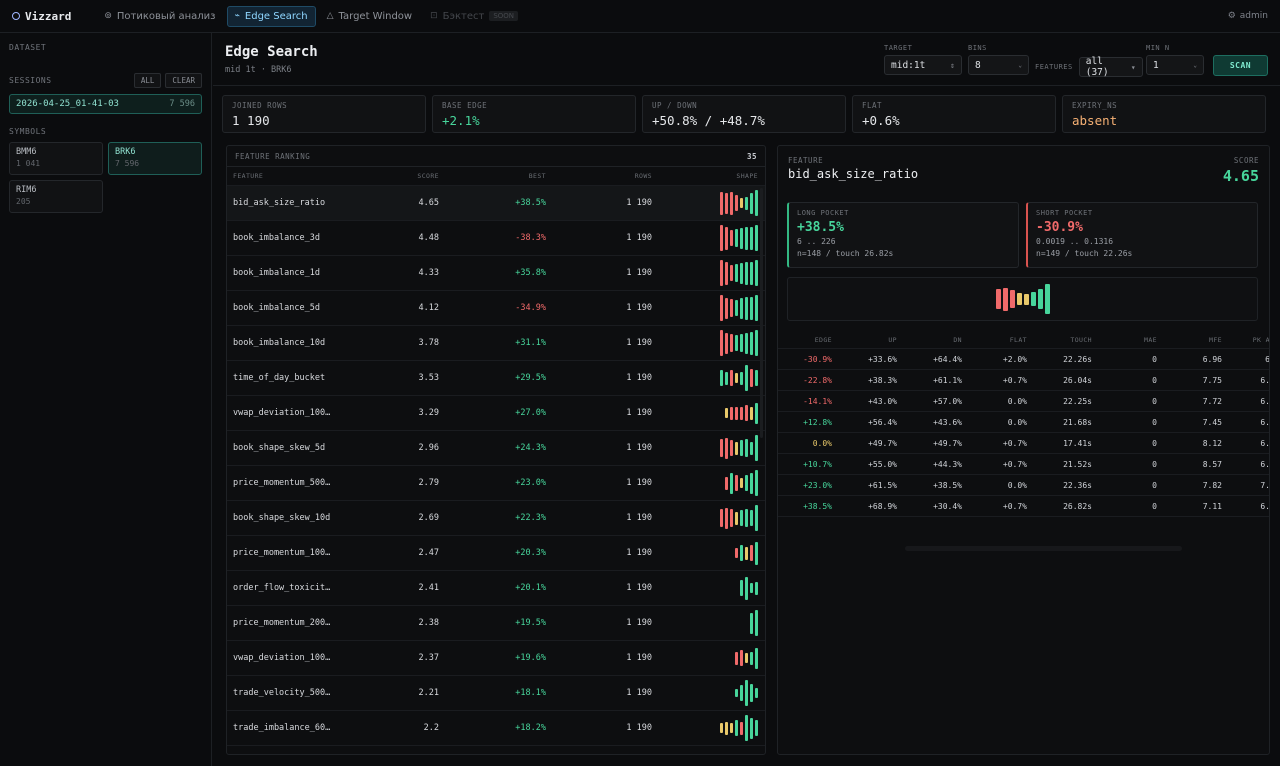 This screenshot has height=766, width=1280. I want to click on col-best: BEST, so click(492, 176).